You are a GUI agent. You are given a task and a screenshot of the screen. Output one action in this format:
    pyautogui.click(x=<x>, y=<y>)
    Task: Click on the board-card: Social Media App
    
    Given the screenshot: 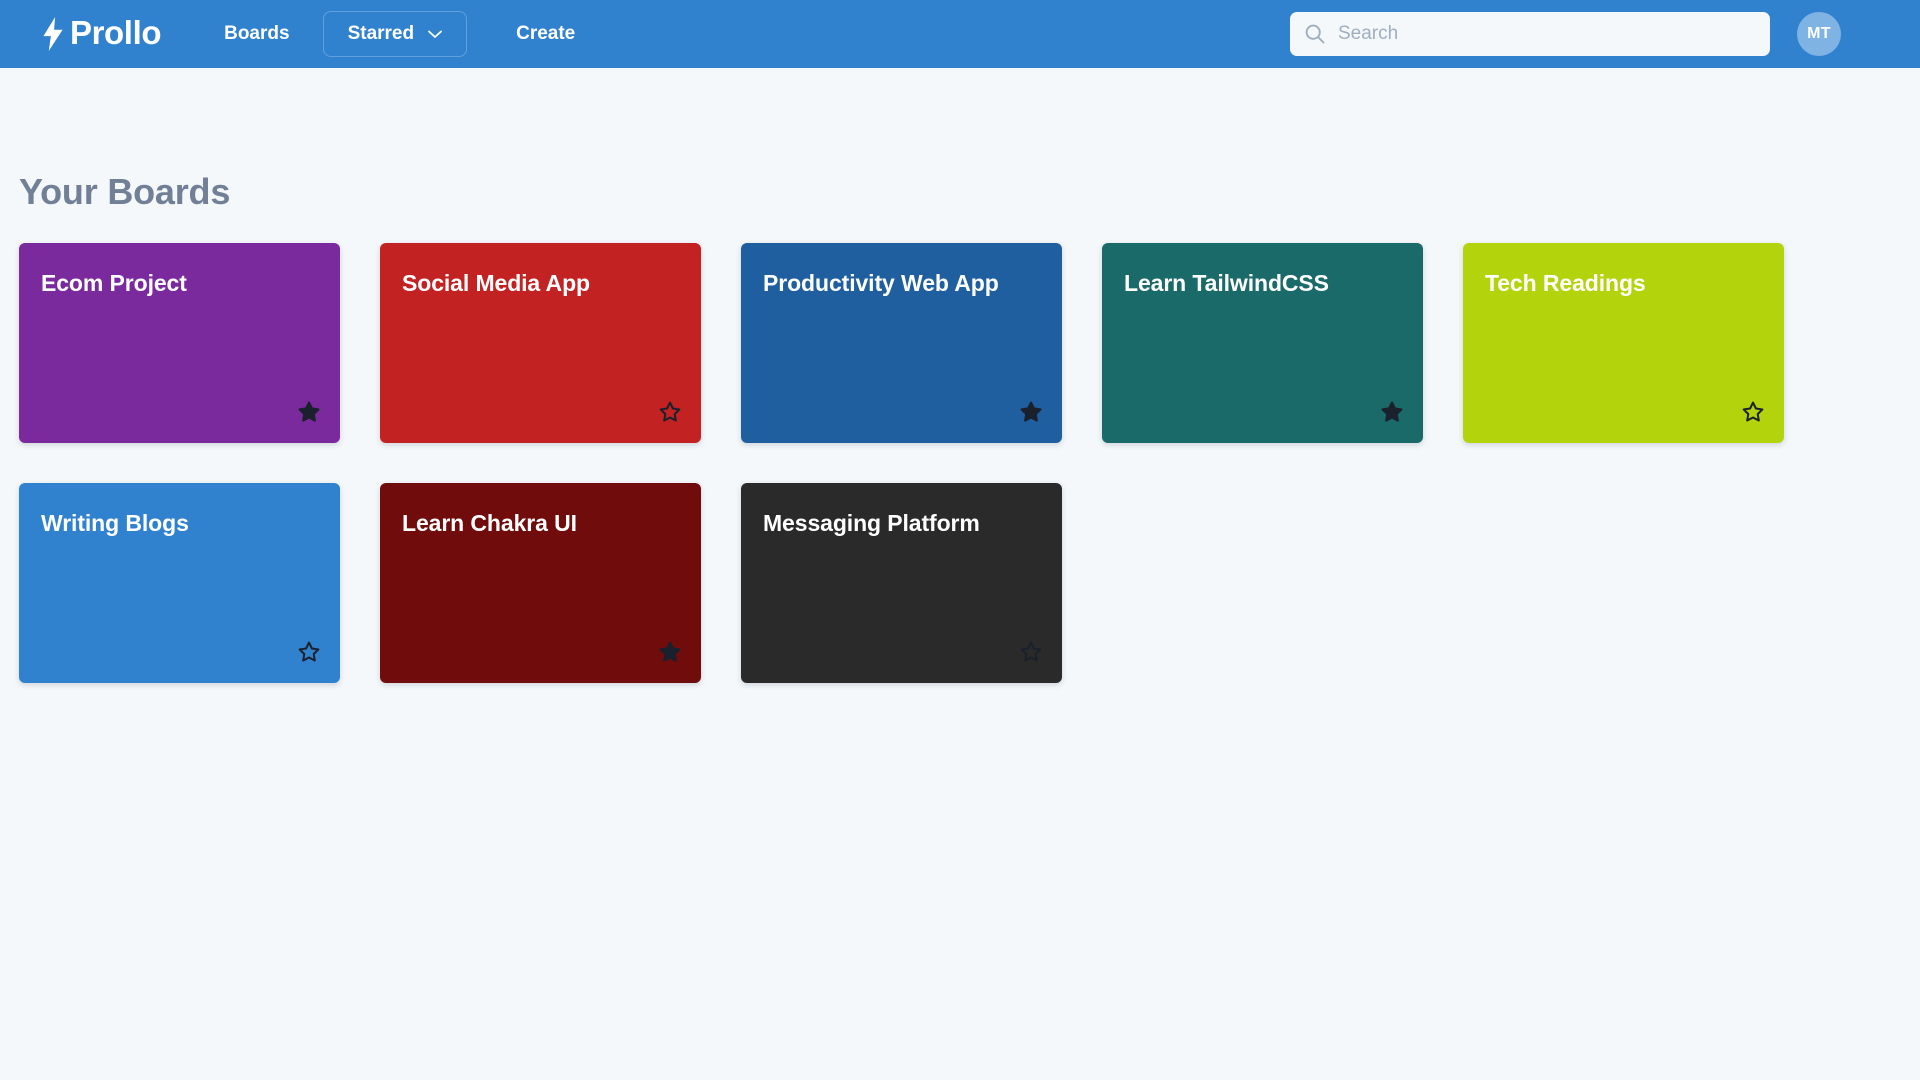 What is the action you would take?
    pyautogui.click(x=540, y=343)
    